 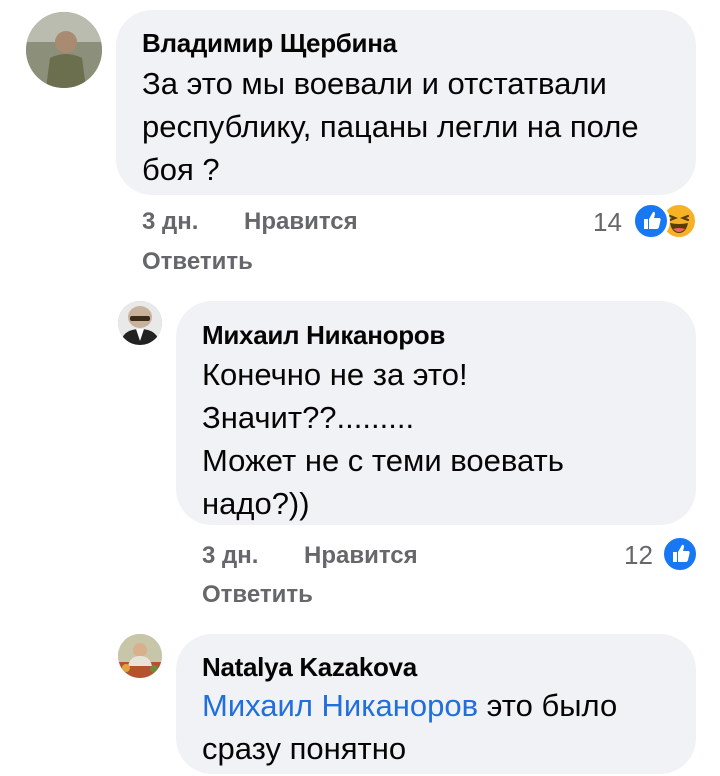 I want to click on reaction-count: 14, so click(x=607, y=222).